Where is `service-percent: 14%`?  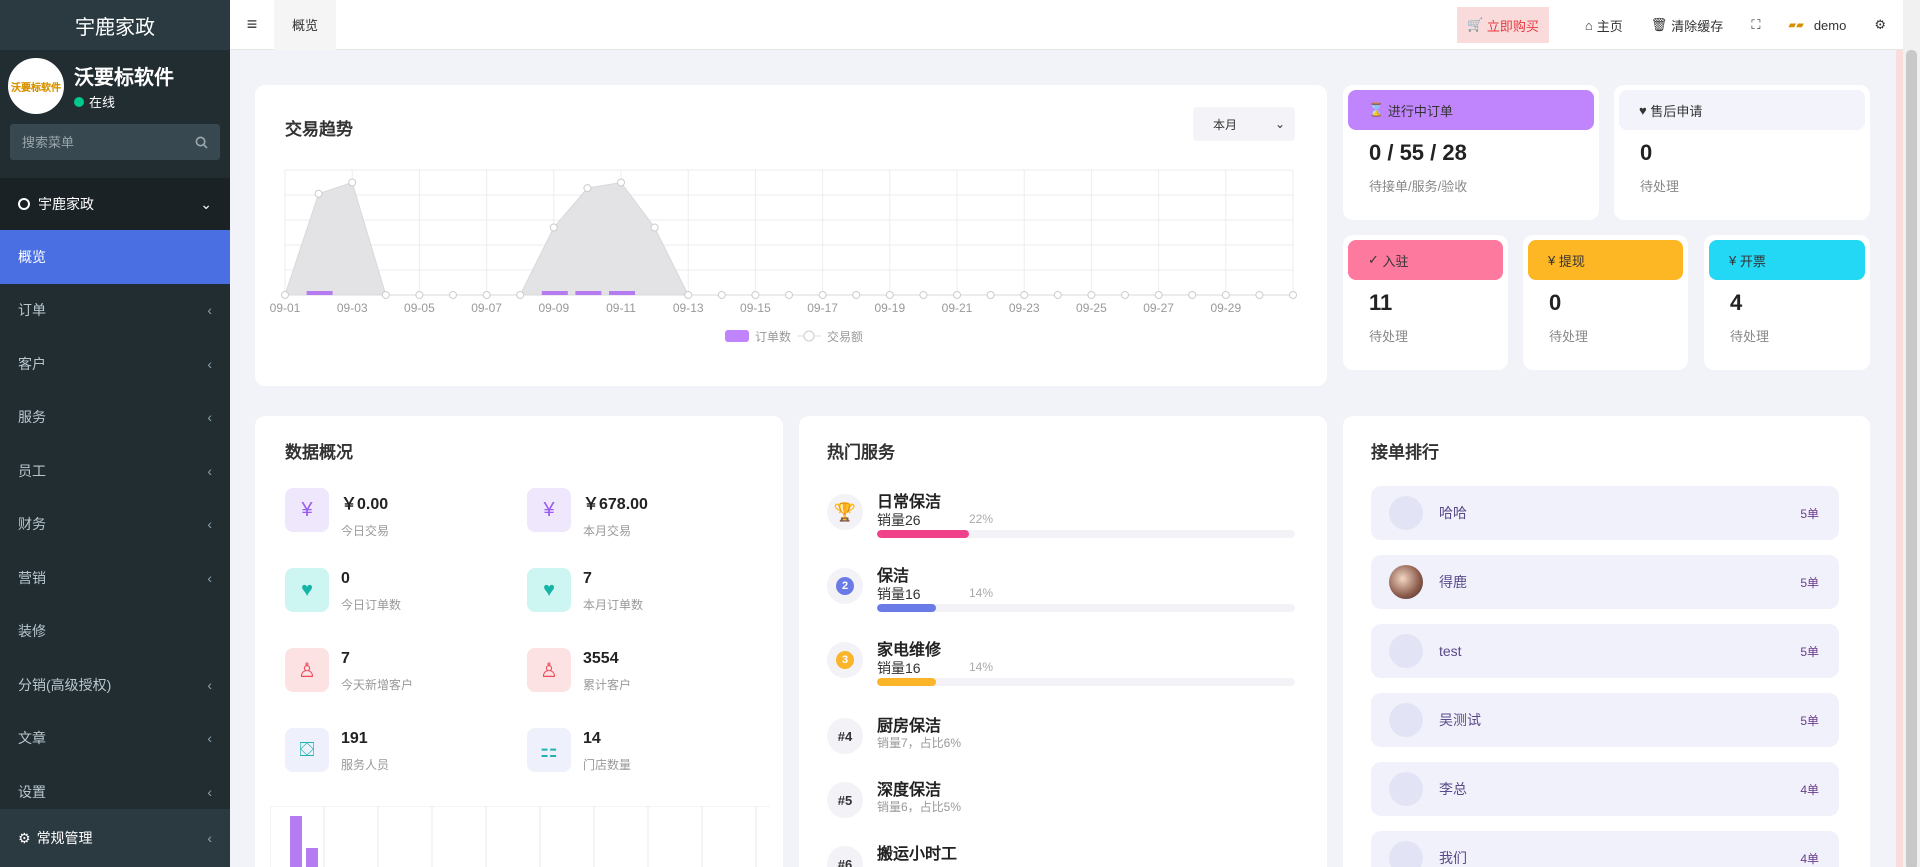 service-percent: 14% is located at coordinates (981, 593).